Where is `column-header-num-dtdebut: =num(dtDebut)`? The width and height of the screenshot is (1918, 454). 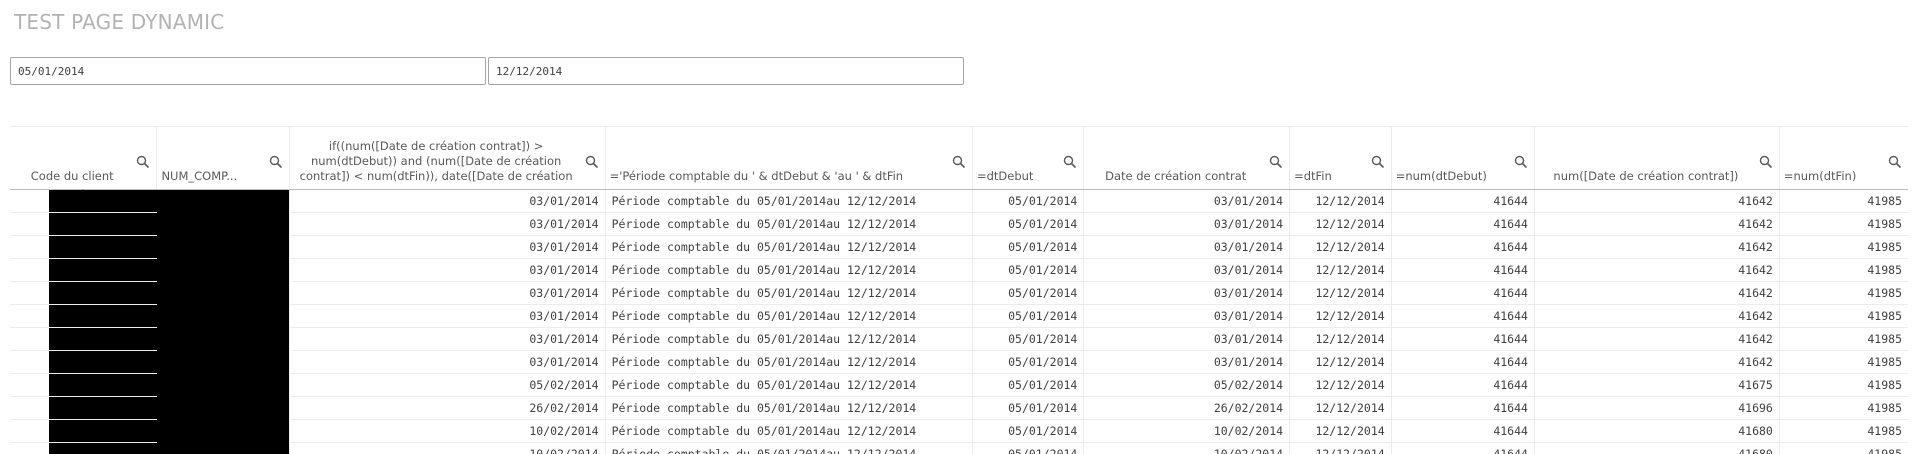
column-header-num-dtdebut: =num(dtDebut) is located at coordinates (1462, 158).